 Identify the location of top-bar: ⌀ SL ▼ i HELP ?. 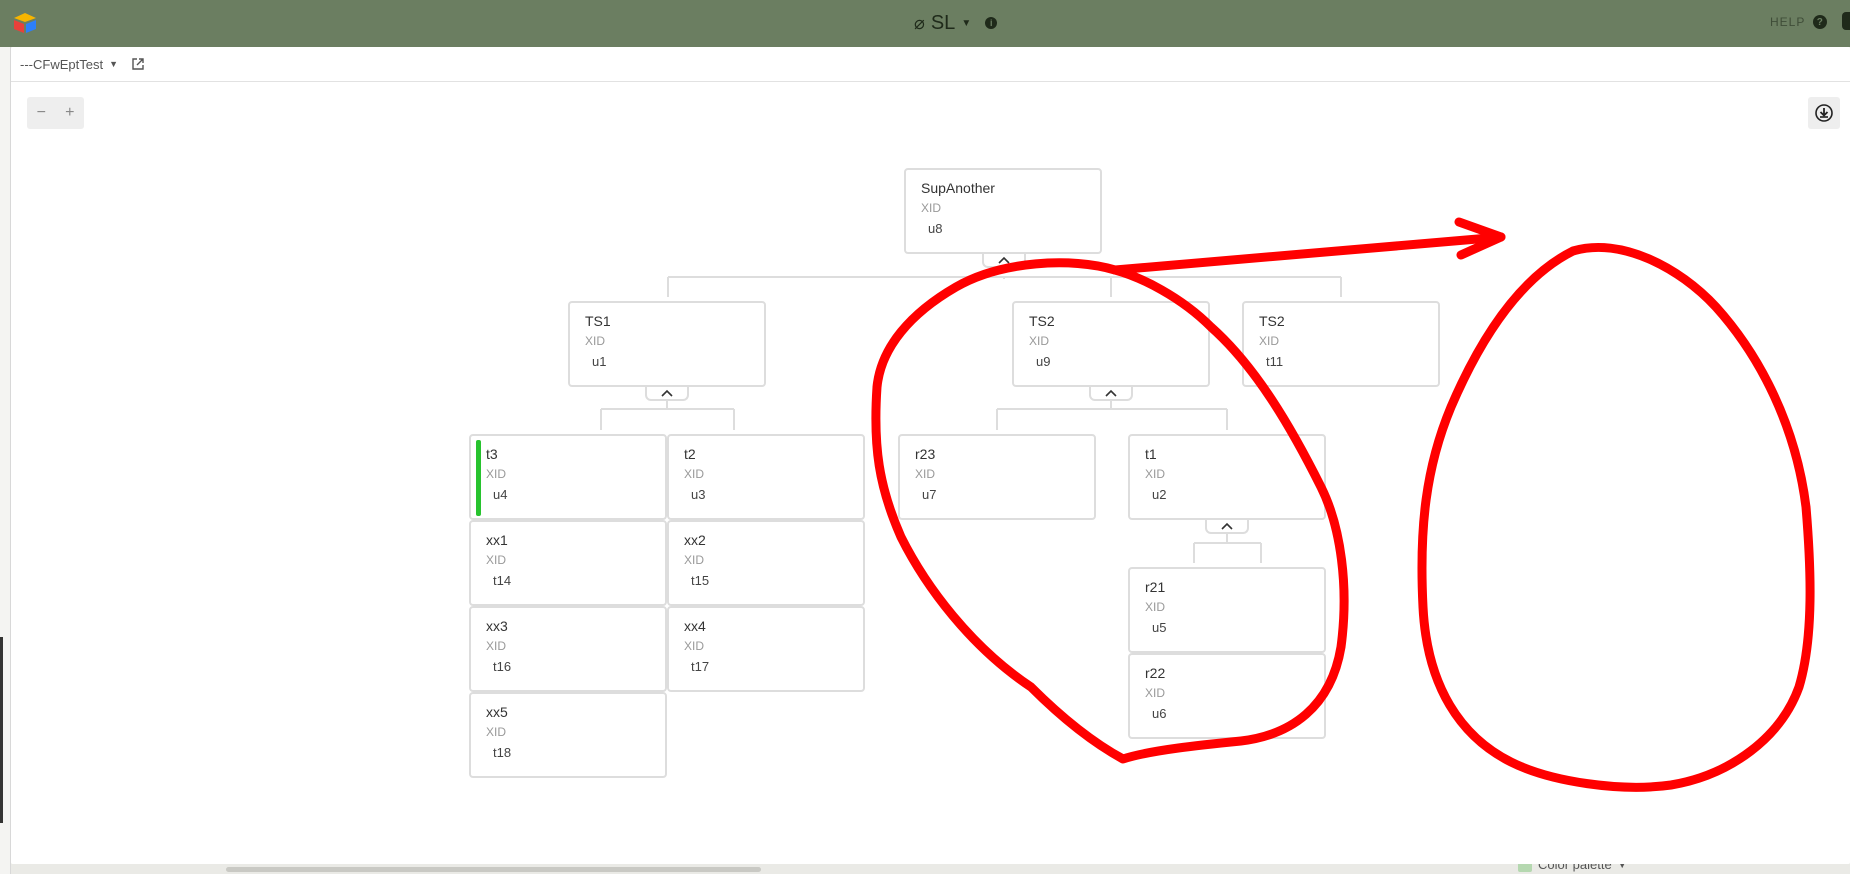
(925, 23).